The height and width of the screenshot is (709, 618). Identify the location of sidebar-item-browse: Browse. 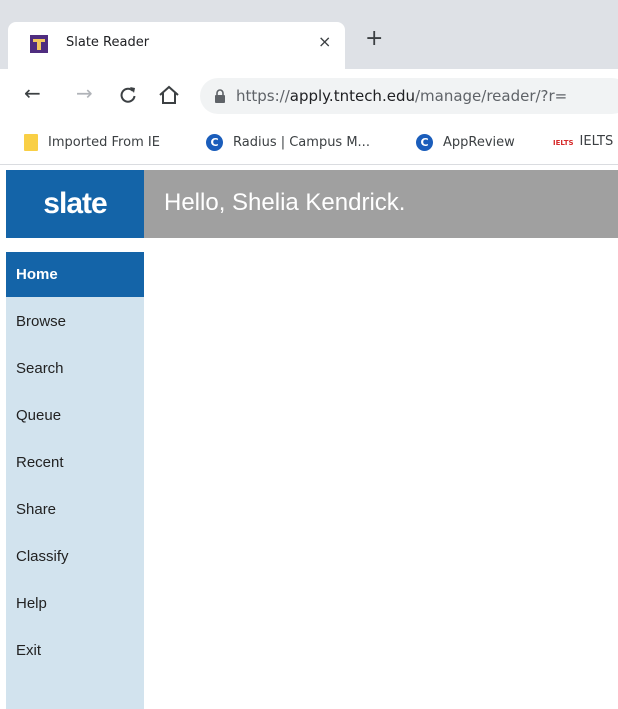
(75, 321).